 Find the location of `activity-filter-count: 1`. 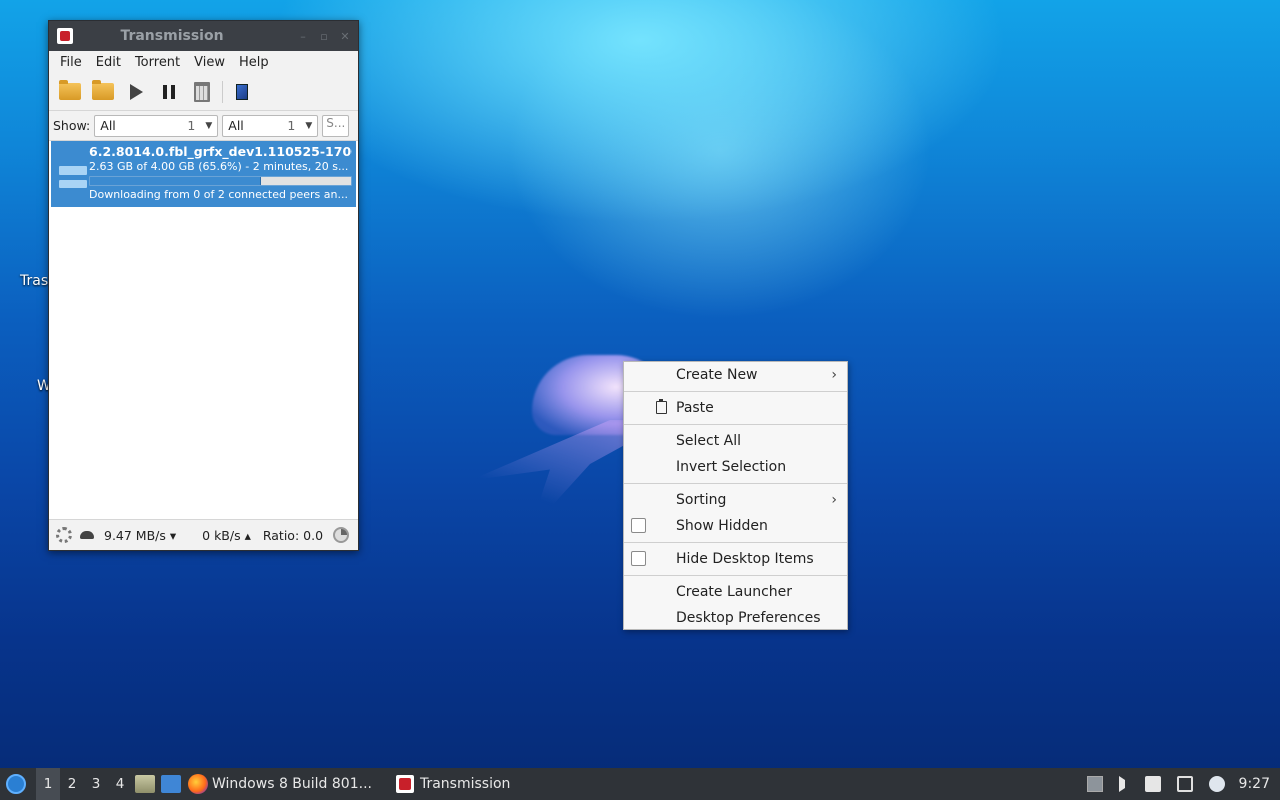

activity-filter-count: 1 is located at coordinates (191, 125).